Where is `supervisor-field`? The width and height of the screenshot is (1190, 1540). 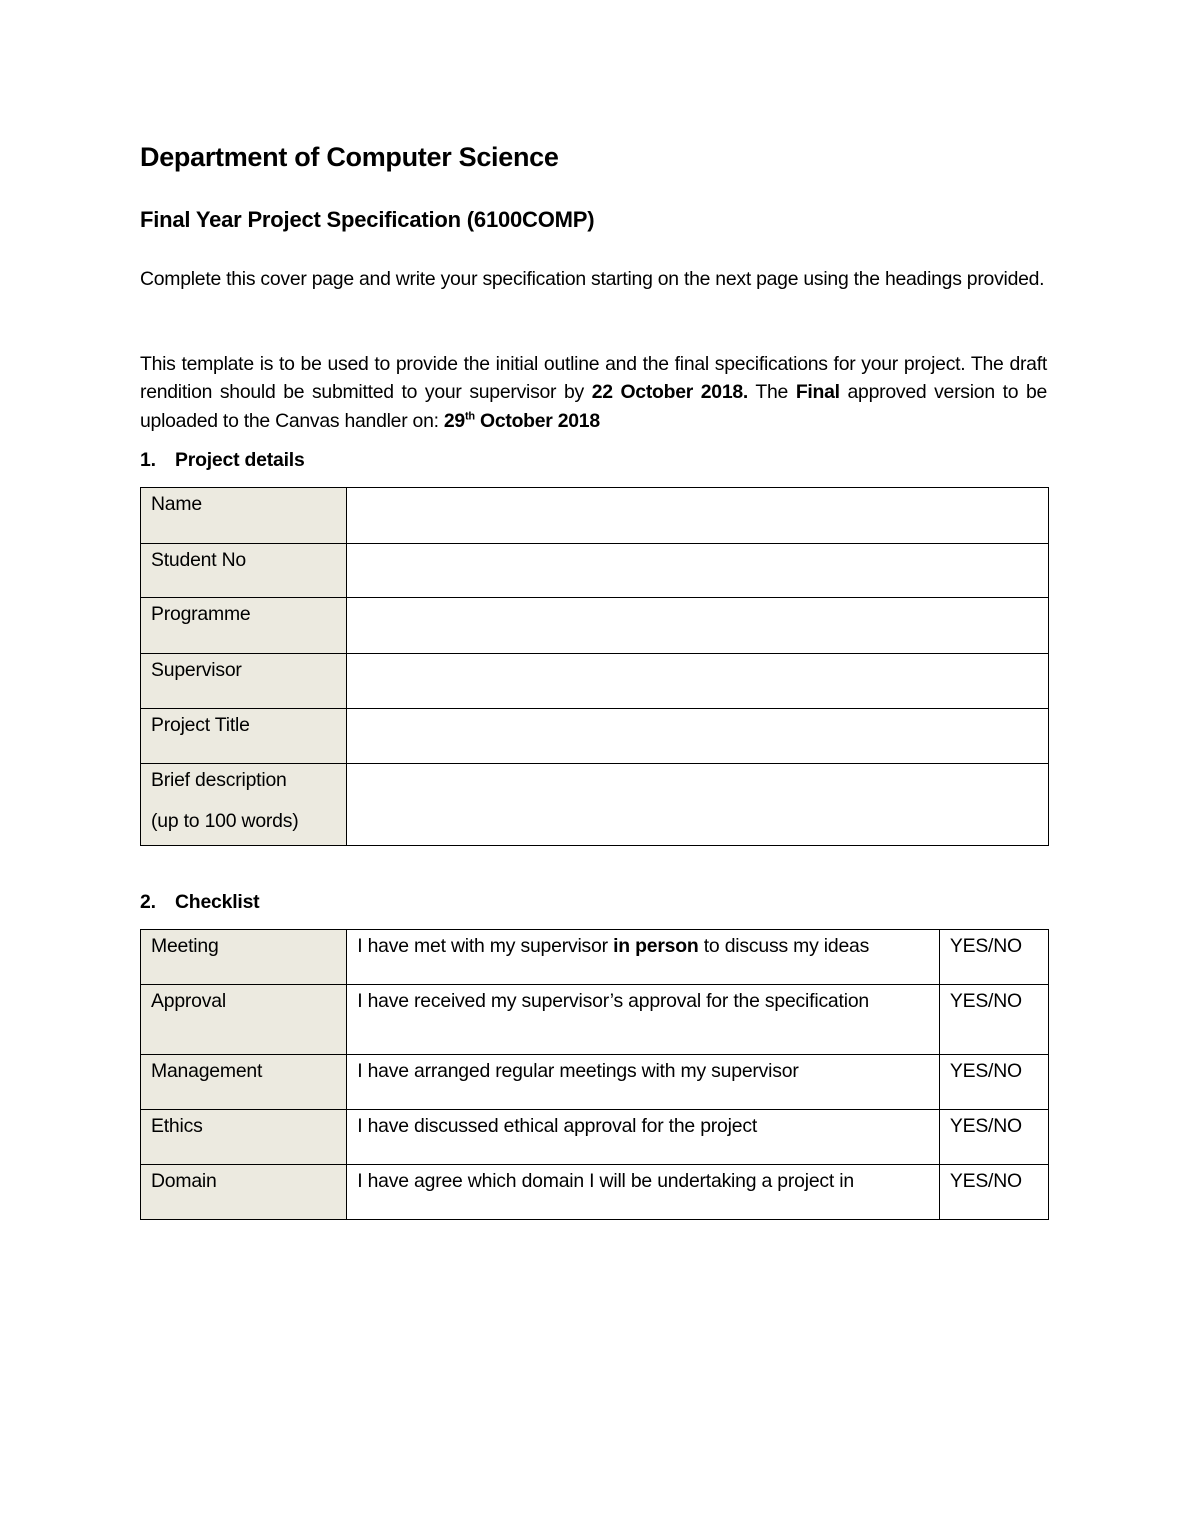
supervisor-field is located at coordinates (697, 681).